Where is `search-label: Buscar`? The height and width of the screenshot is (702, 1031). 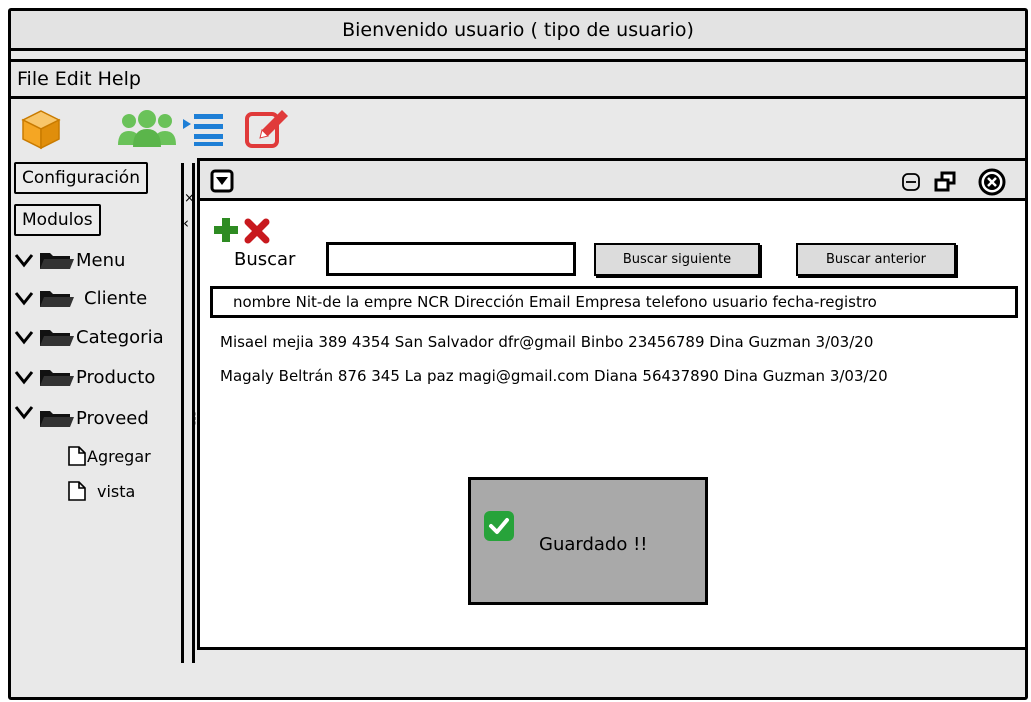
search-label: Buscar is located at coordinates (265, 259).